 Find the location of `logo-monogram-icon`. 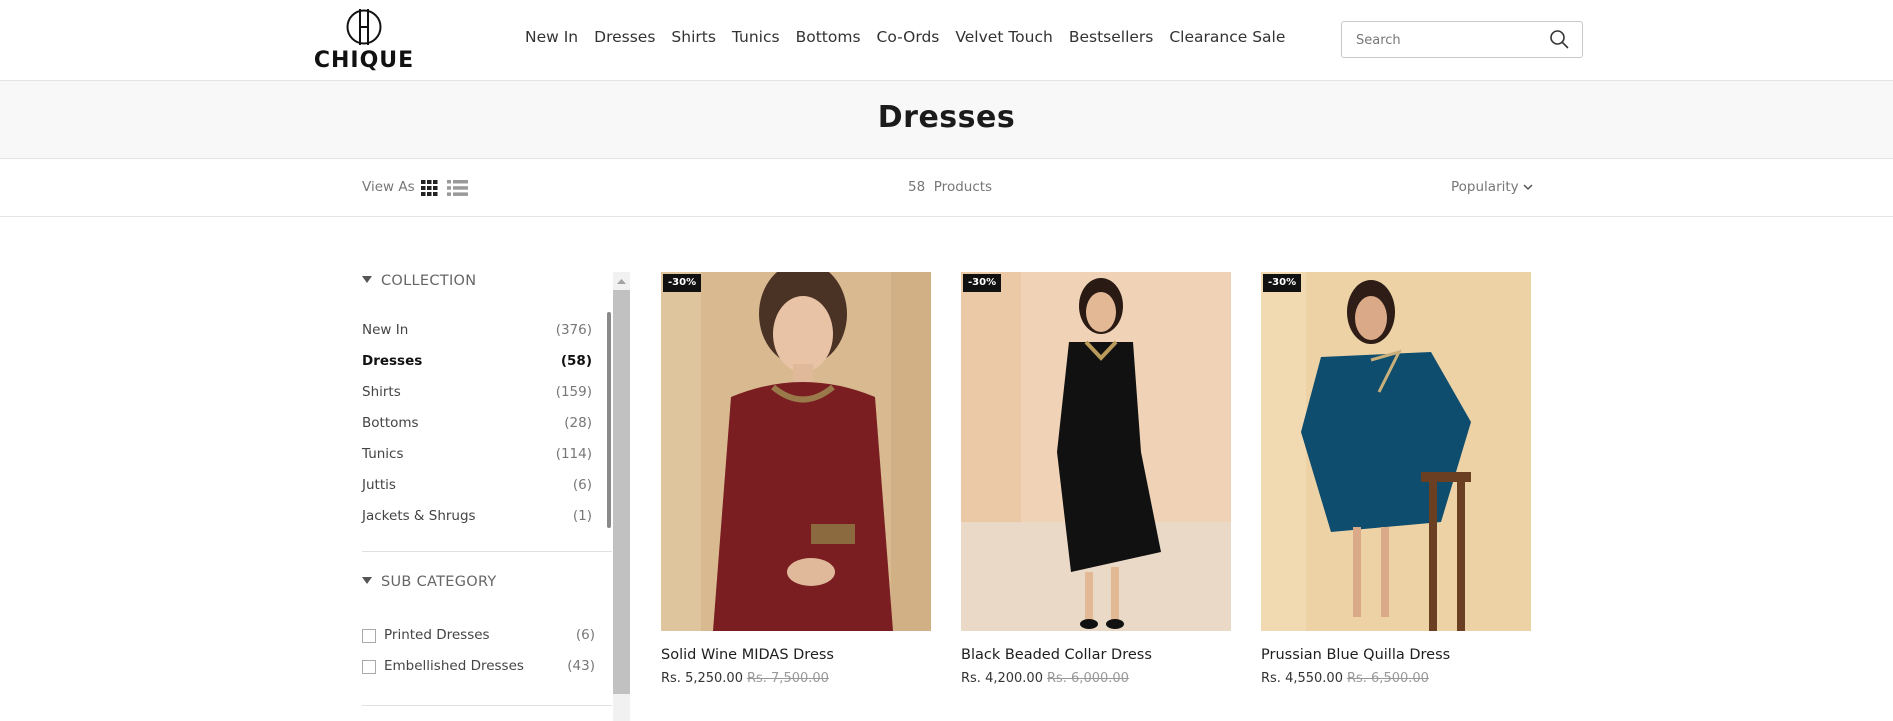

logo-monogram-icon is located at coordinates (364, 27).